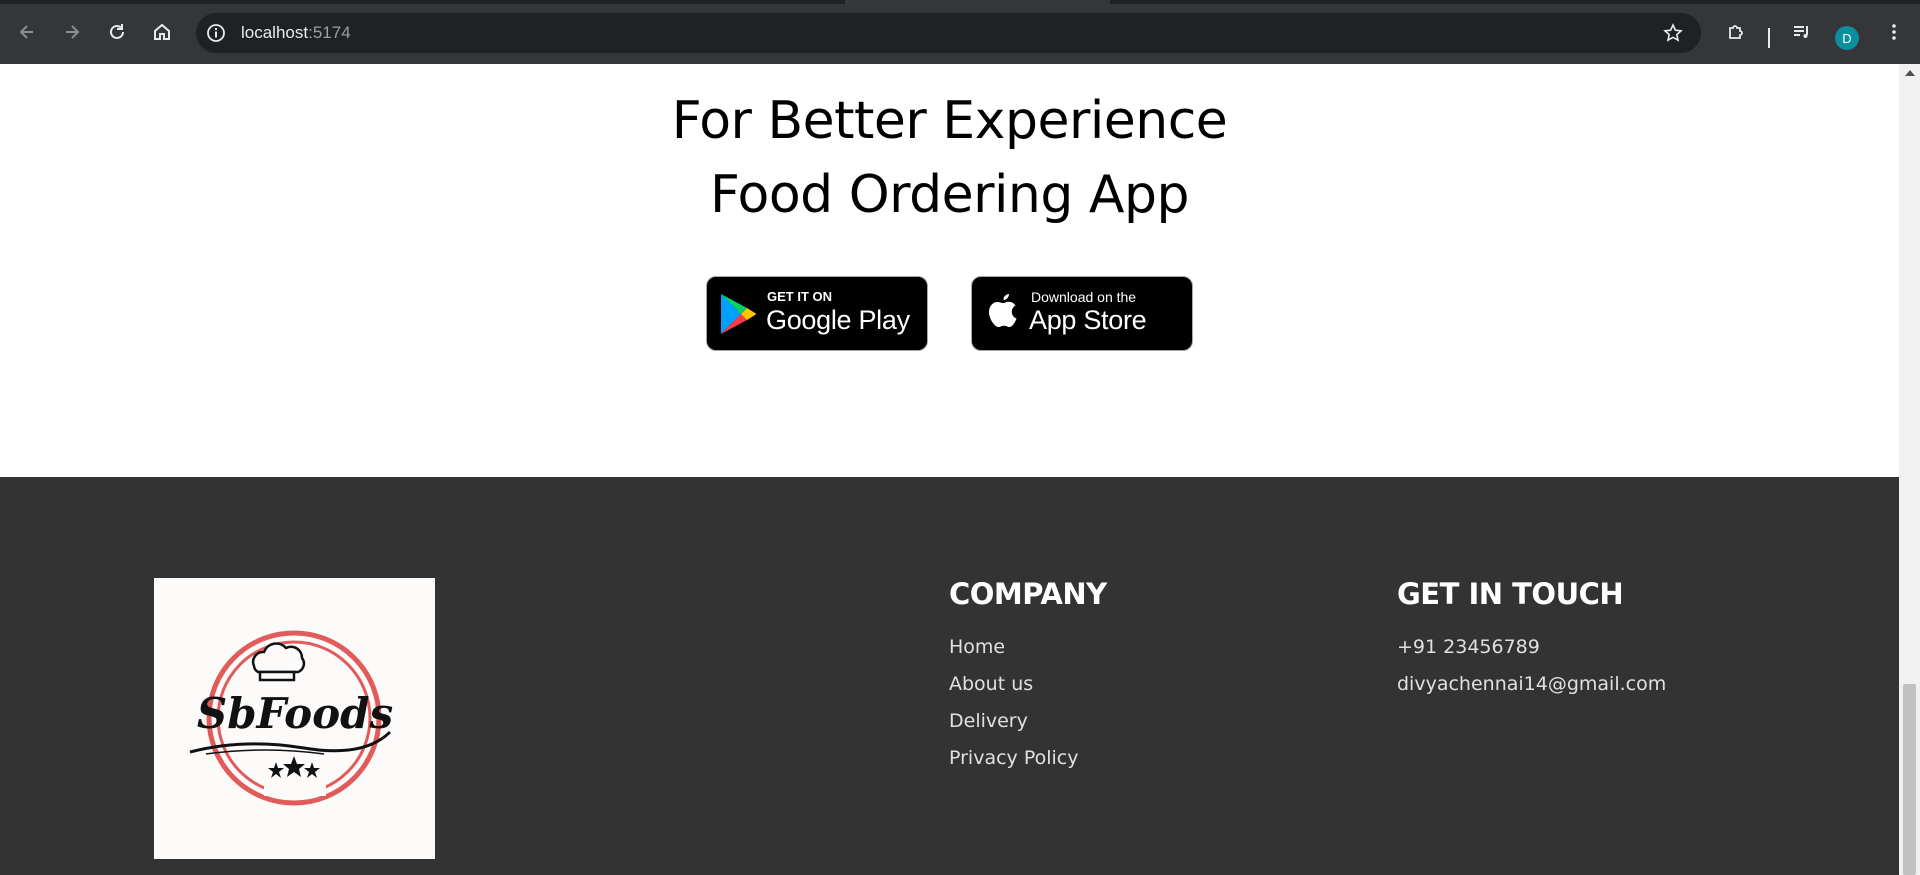 This screenshot has height=875, width=1920. Describe the element at coordinates (1003, 310) in the screenshot. I see `apple-icon` at that location.